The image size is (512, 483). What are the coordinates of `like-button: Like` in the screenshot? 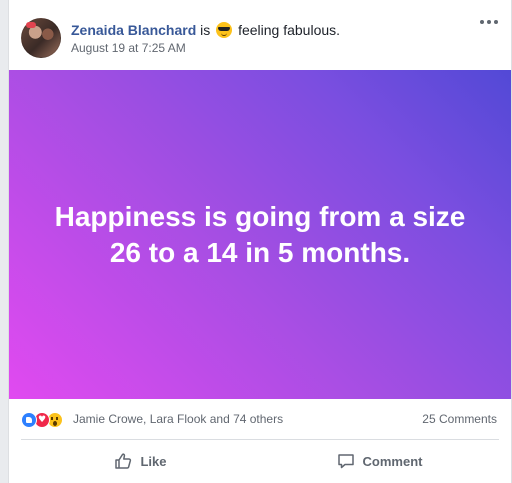 It's located at (140, 461).